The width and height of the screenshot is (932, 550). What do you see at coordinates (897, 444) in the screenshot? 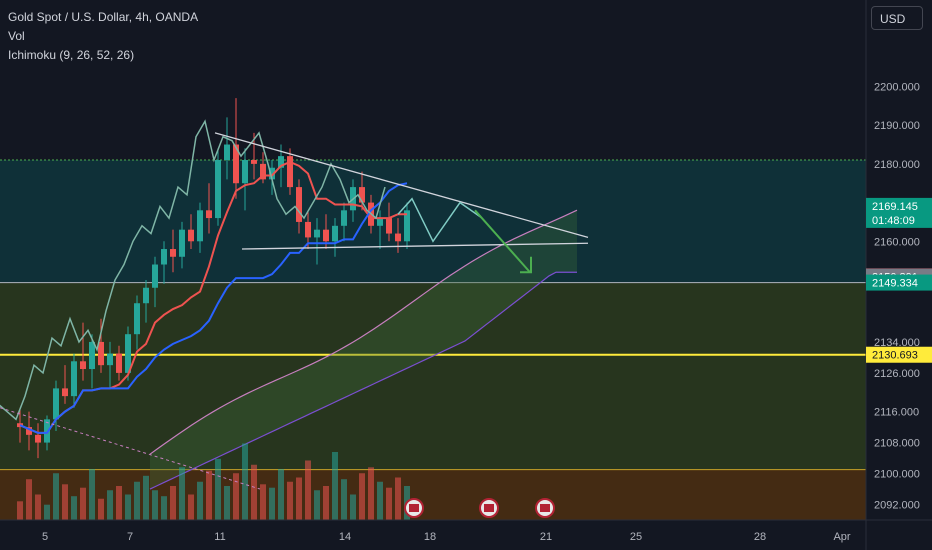
I see `price-tick-label: 2108.000` at bounding box center [897, 444].